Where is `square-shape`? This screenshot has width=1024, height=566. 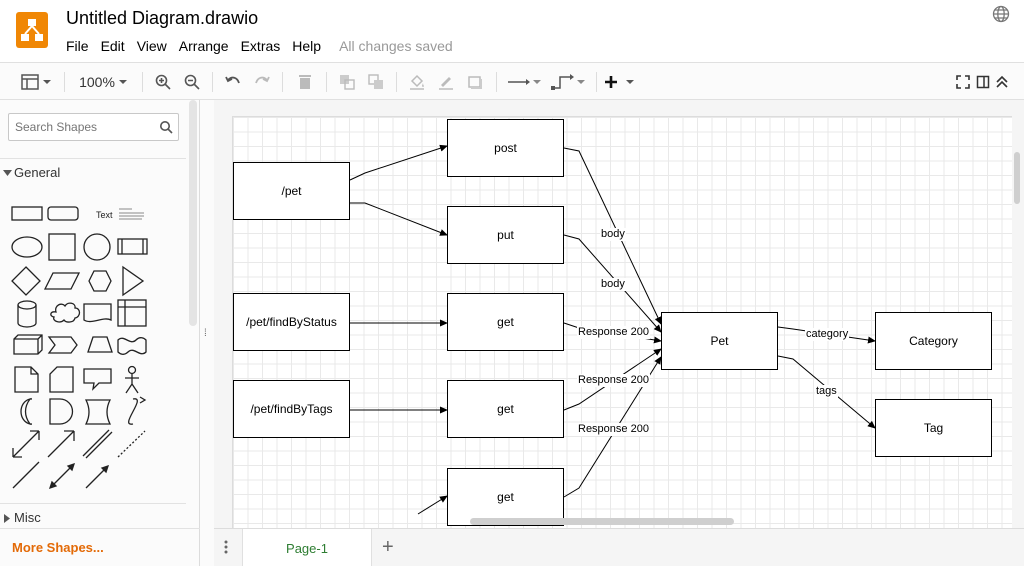
square-shape is located at coordinates (62, 247).